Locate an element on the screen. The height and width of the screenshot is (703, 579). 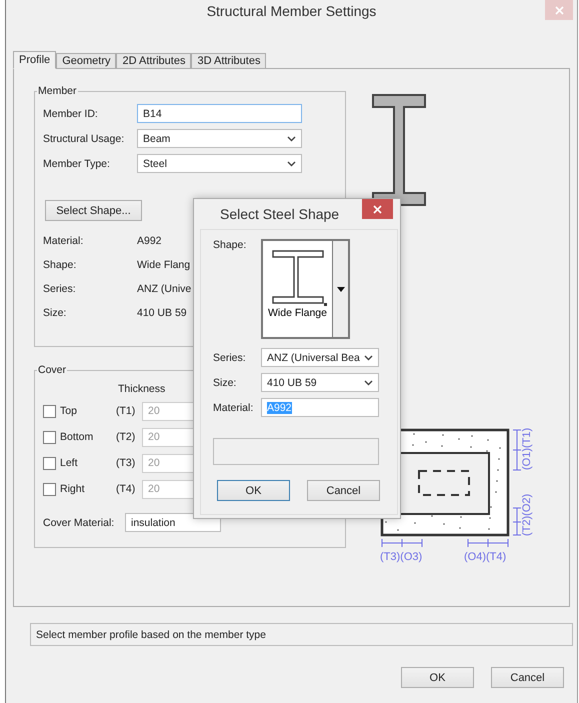
code-label: (T2) is located at coordinates (126, 437).